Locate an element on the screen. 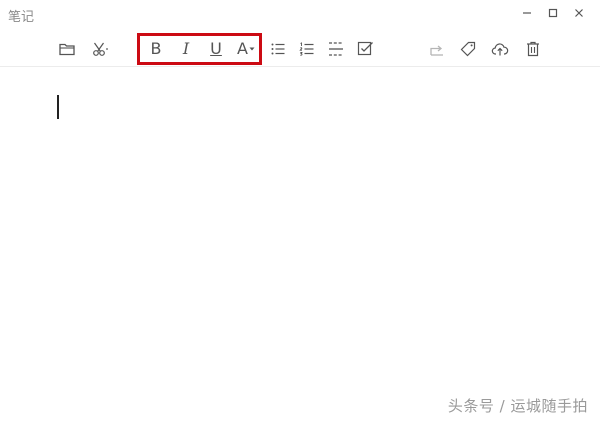 The width and height of the screenshot is (600, 422). bullet-list-button is located at coordinates (278, 49).